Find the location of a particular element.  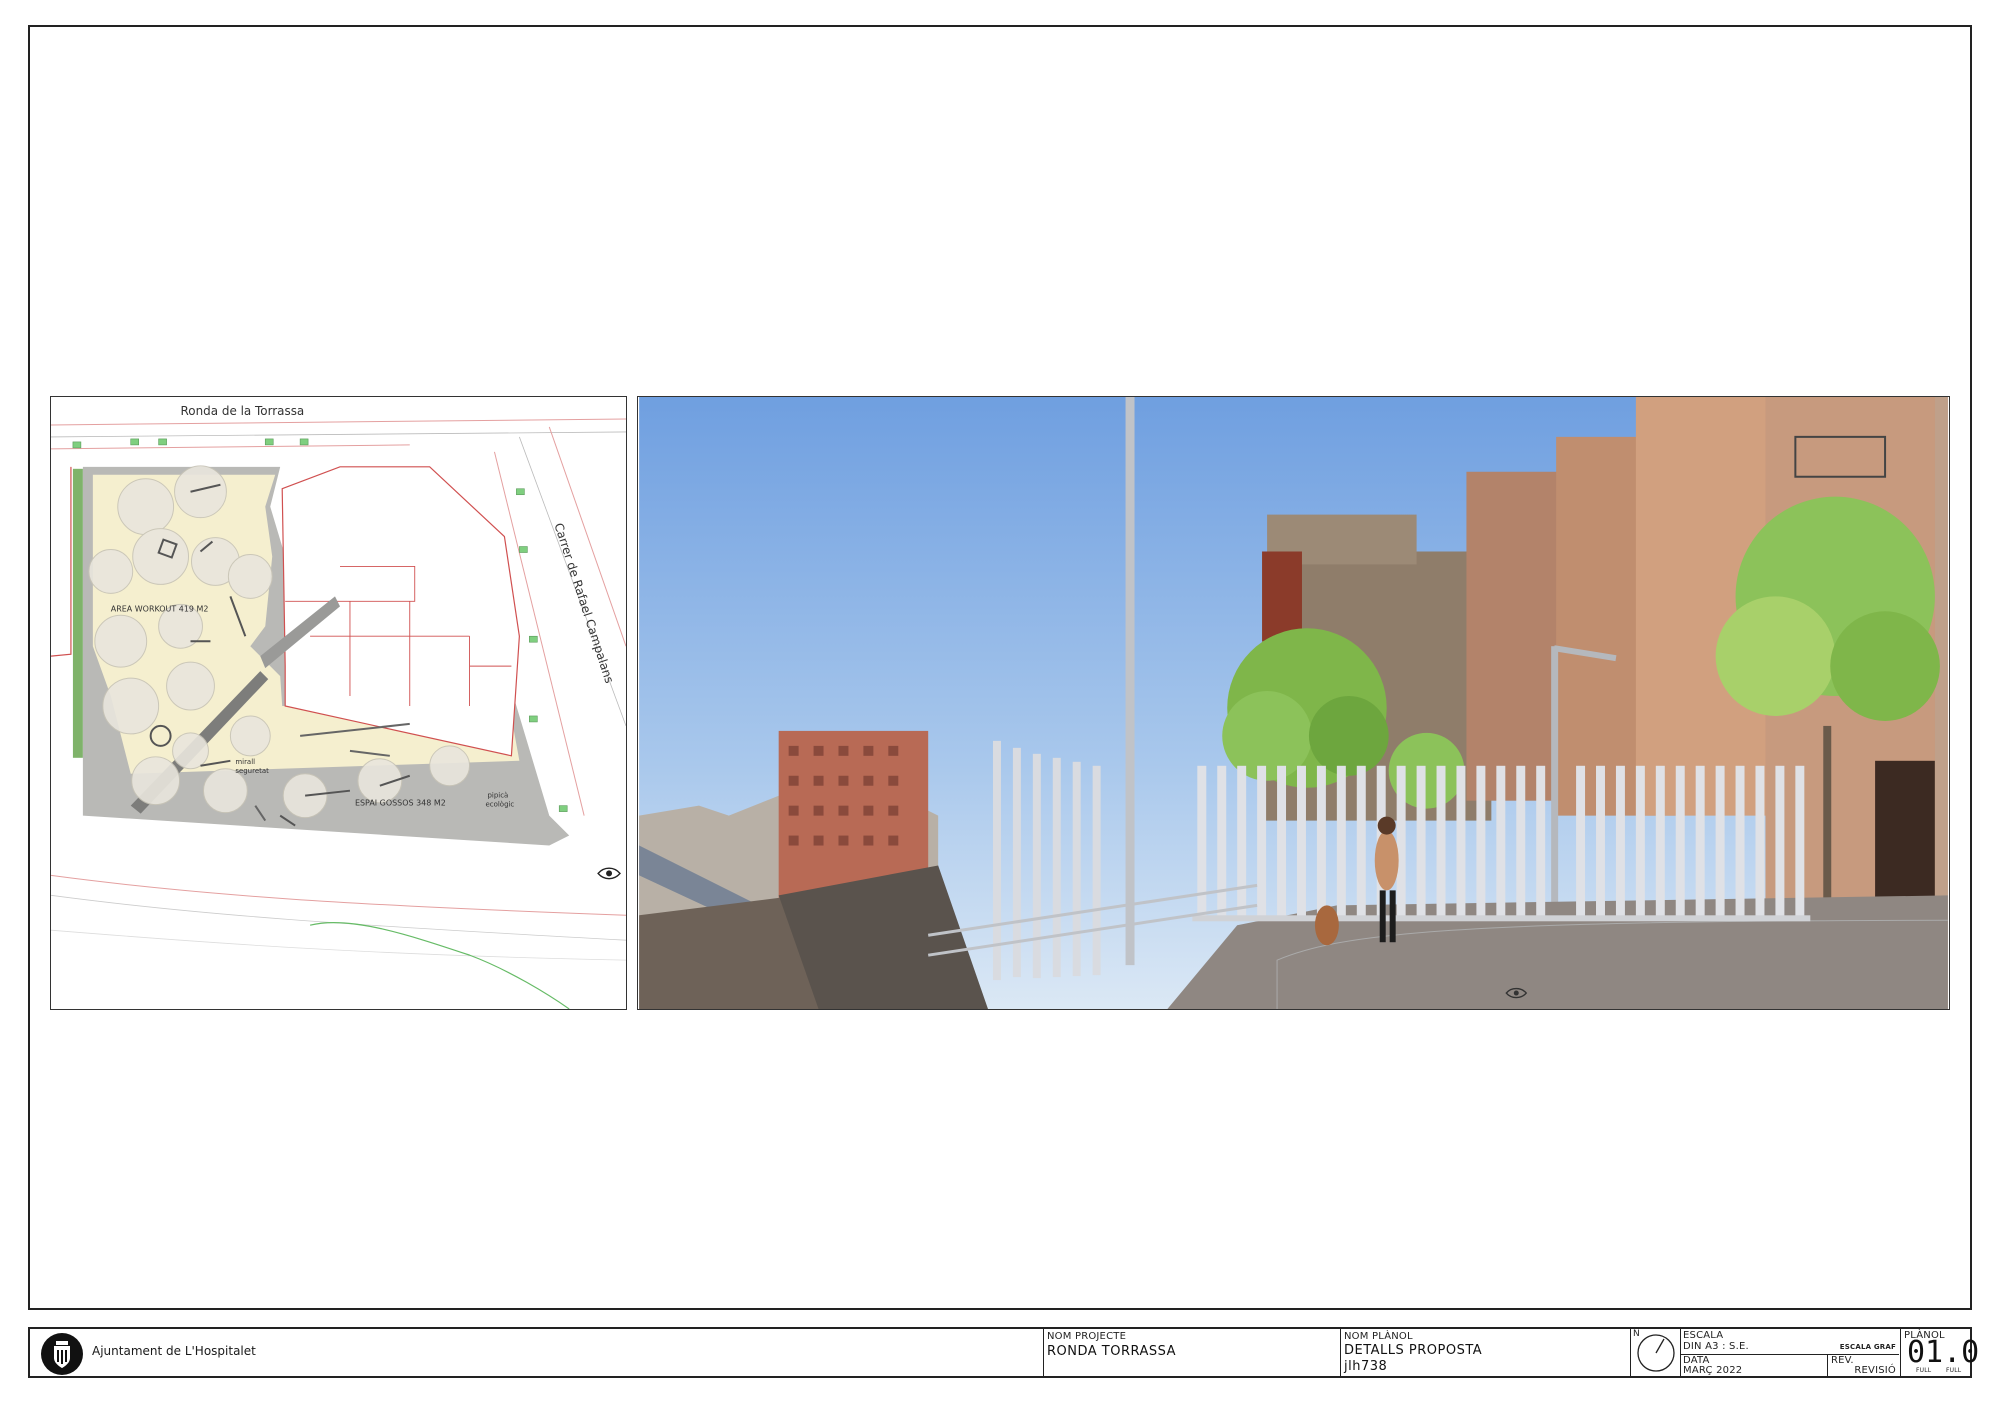

project-cell: NOM PROJECTE RONDA TORRASSA is located at coordinates (1191, 1352).